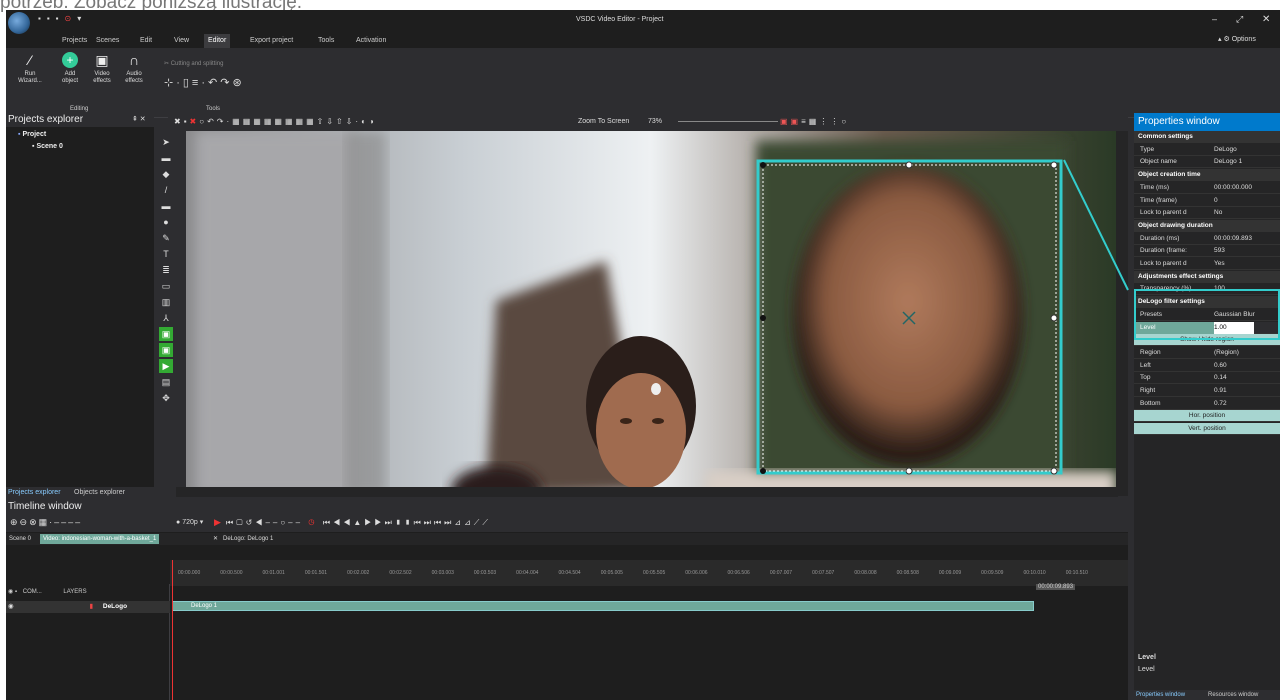  Describe the element at coordinates (1266, 19) in the screenshot. I see `close-icon: ✕` at that location.